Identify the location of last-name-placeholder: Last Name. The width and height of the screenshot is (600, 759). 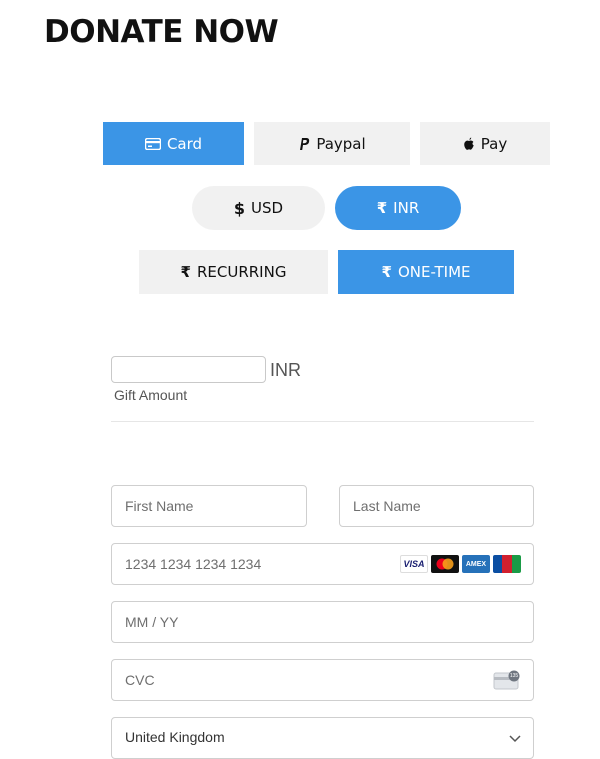
(387, 506).